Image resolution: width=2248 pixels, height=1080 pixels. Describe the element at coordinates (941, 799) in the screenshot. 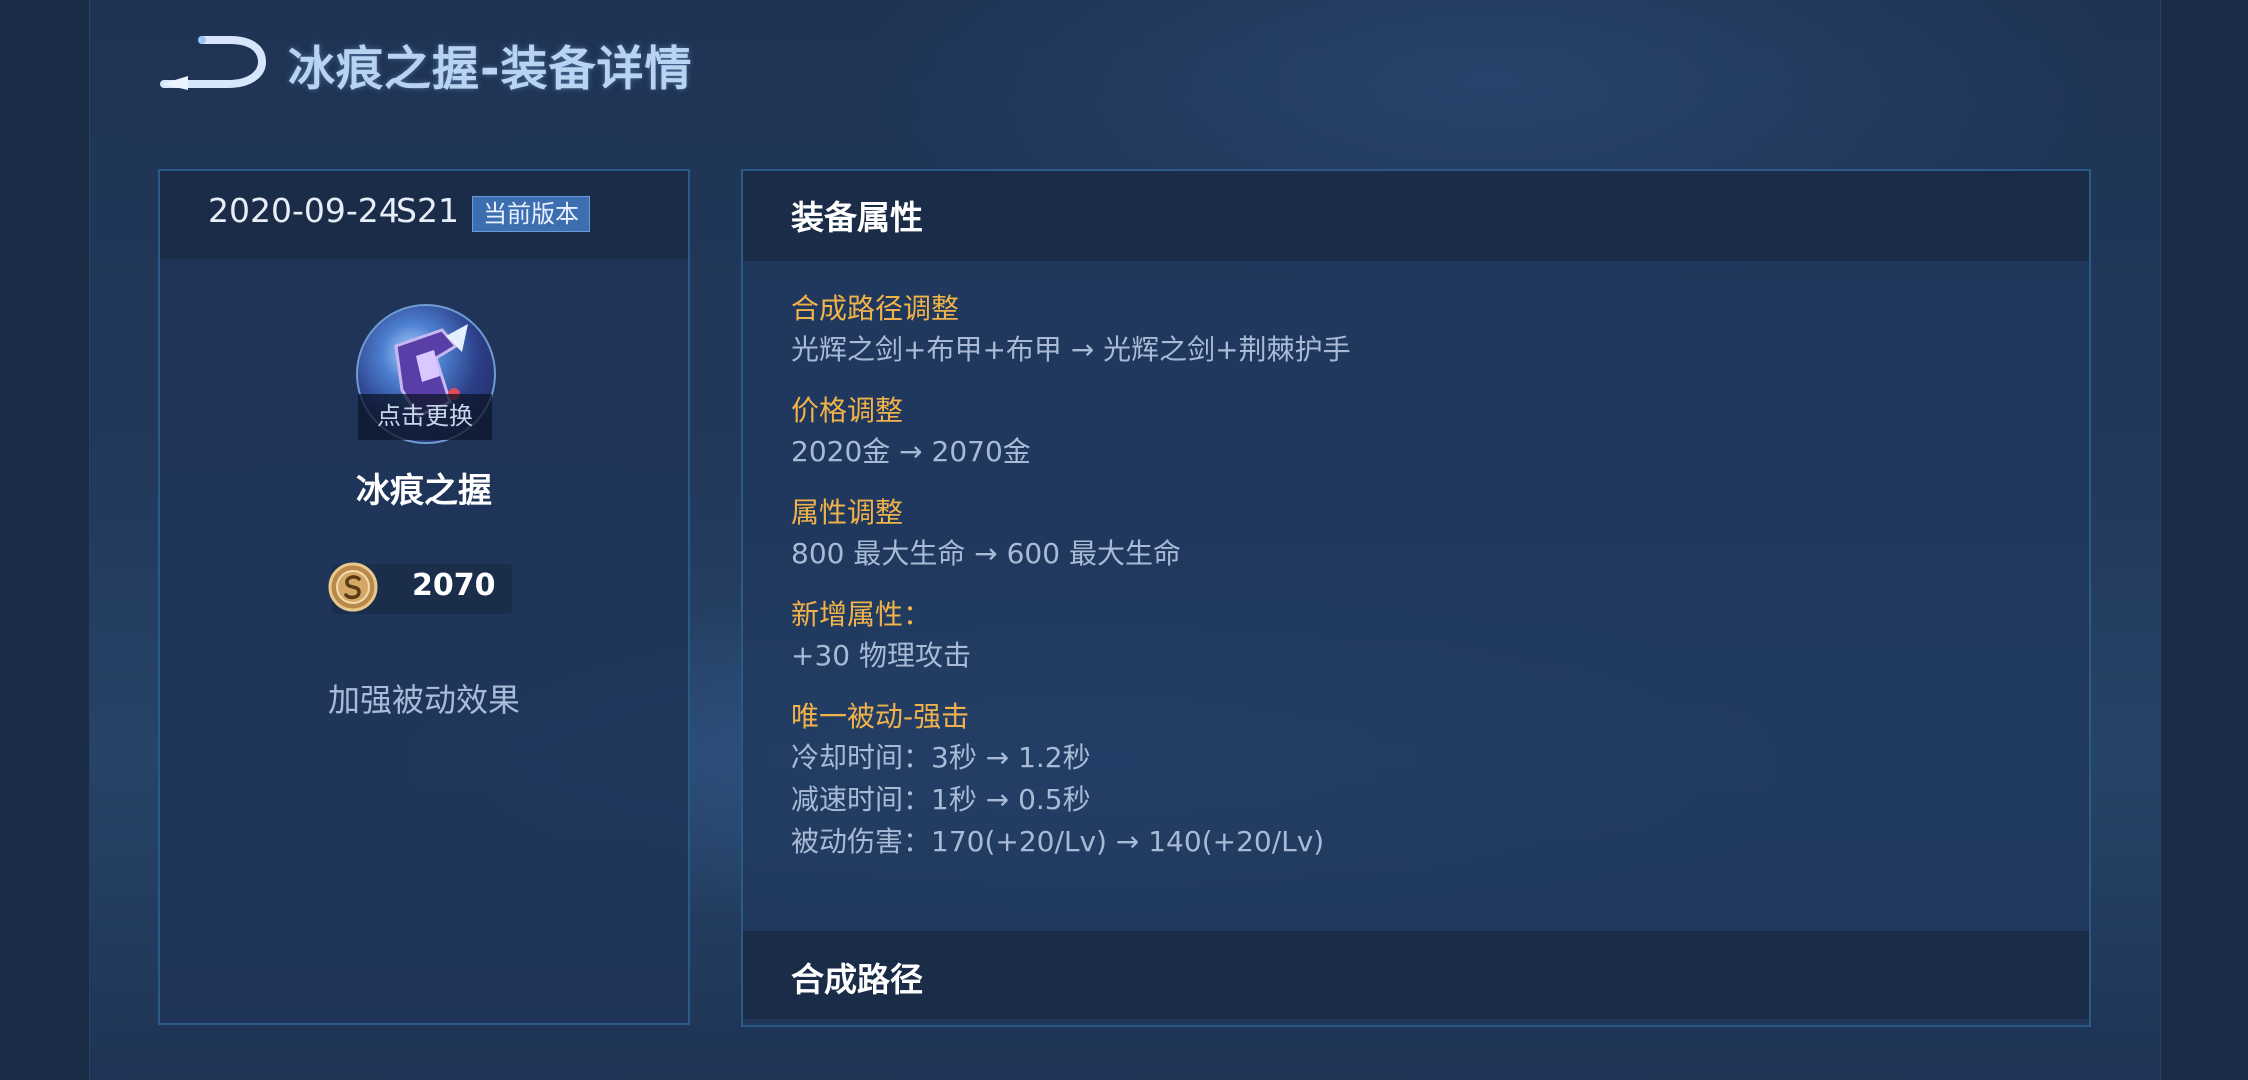

I see `change-line: 减速时间：1秒 → 0.5秒` at that location.